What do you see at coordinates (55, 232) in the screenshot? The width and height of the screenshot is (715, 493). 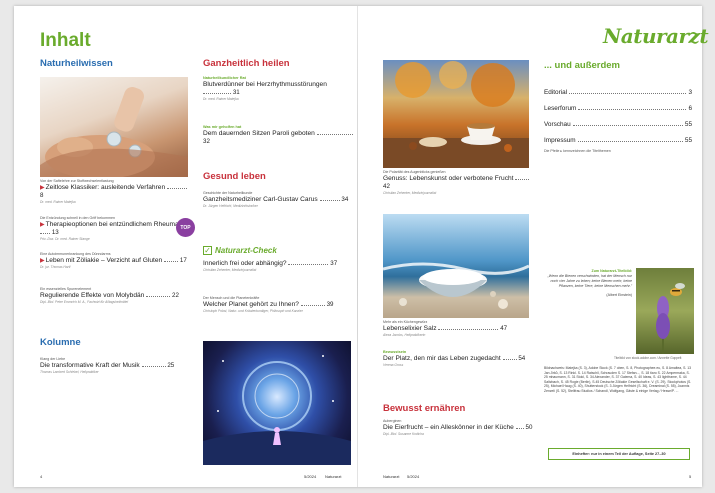 I see `entry-page: 13` at bounding box center [55, 232].